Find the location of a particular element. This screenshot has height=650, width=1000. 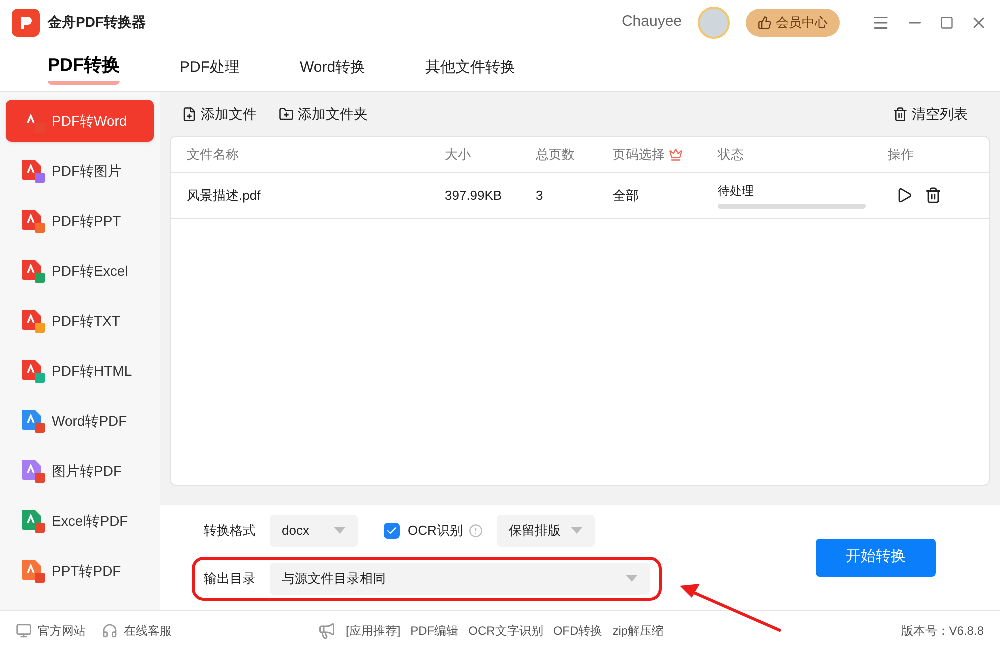

column-header: 总页数 is located at coordinates (556, 155).